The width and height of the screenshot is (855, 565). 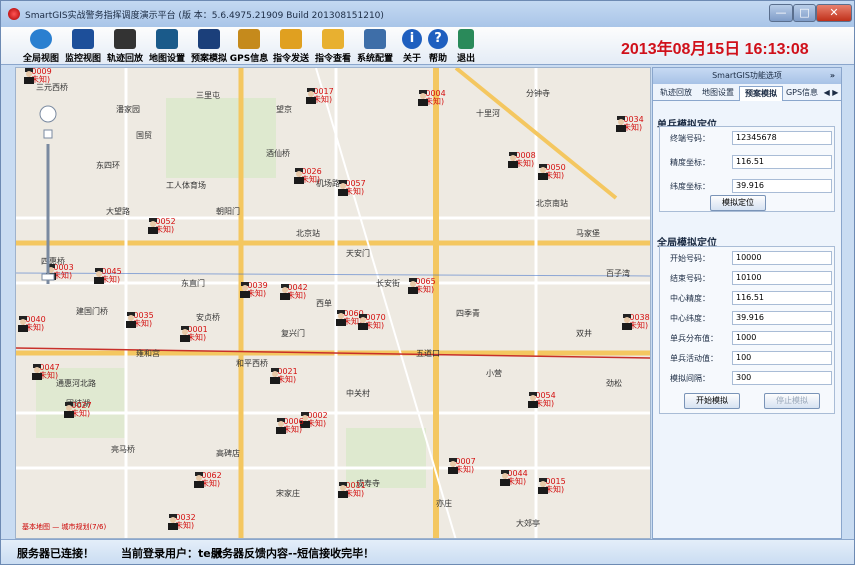 What do you see at coordinates (553, 182) in the screenshot?
I see `unit-marker: 10050 (未知)` at bounding box center [553, 182].